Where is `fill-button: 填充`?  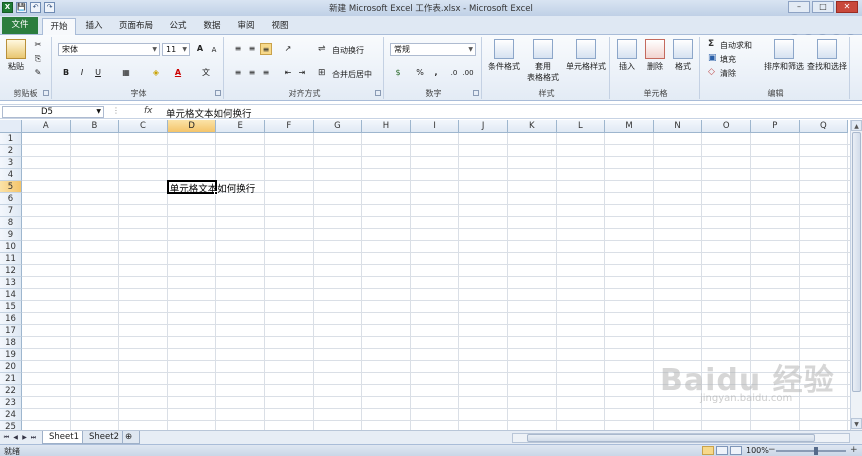 fill-button: 填充 is located at coordinates (728, 59).